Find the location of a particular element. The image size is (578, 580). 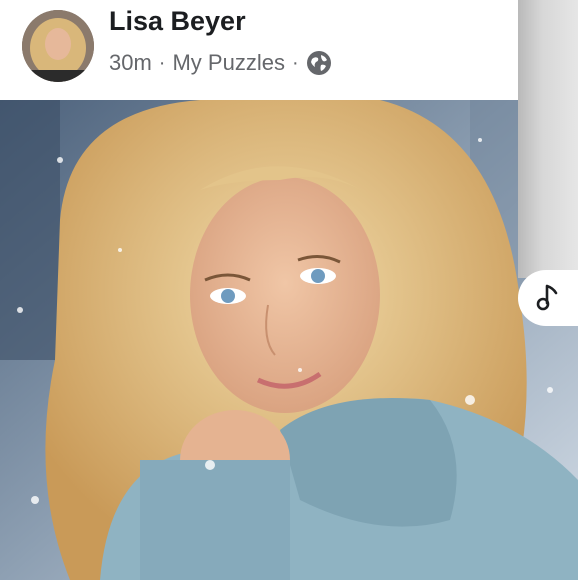

music-note-icon is located at coordinates (547, 297).